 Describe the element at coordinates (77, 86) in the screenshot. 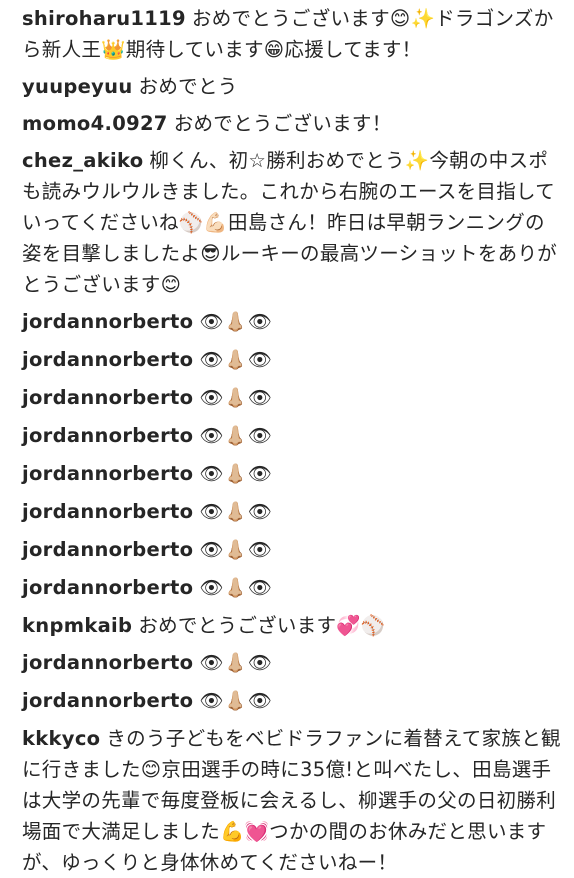

I see `comment-username: yuupeyuu` at that location.